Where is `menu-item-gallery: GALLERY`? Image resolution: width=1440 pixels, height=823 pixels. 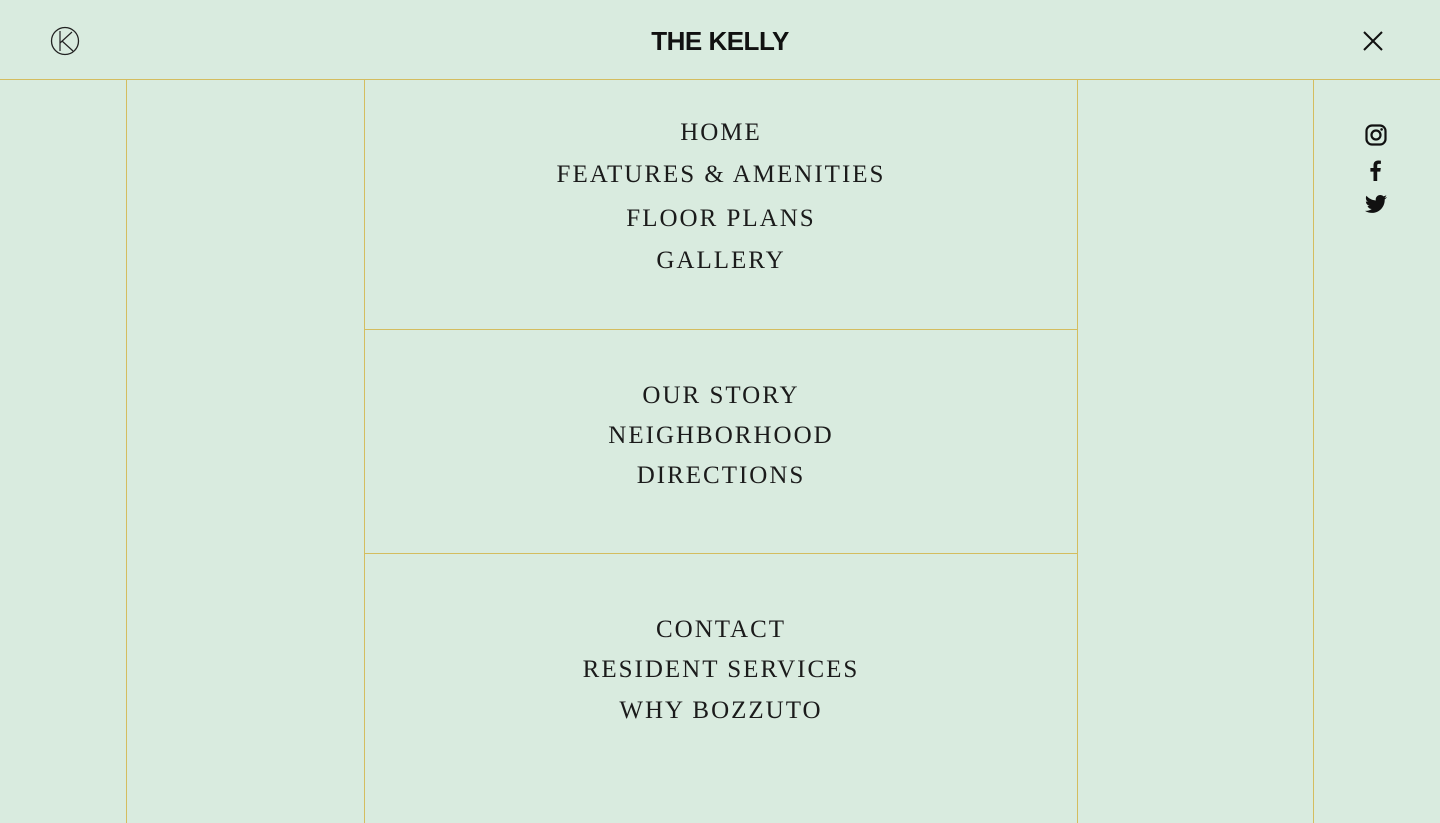 menu-item-gallery: GALLERY is located at coordinates (721, 265).